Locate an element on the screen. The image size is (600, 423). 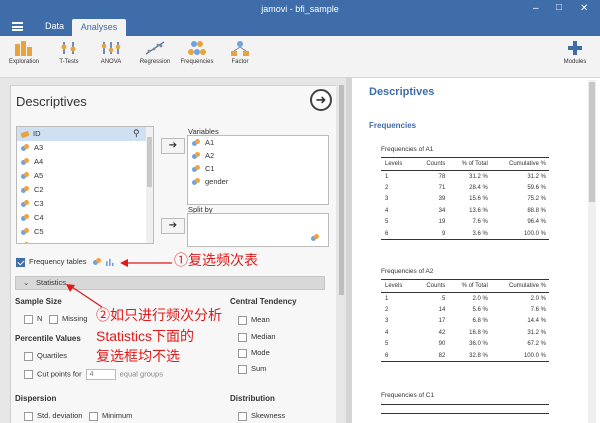
variable-list-scrollbar is located at coordinates (149, 185).